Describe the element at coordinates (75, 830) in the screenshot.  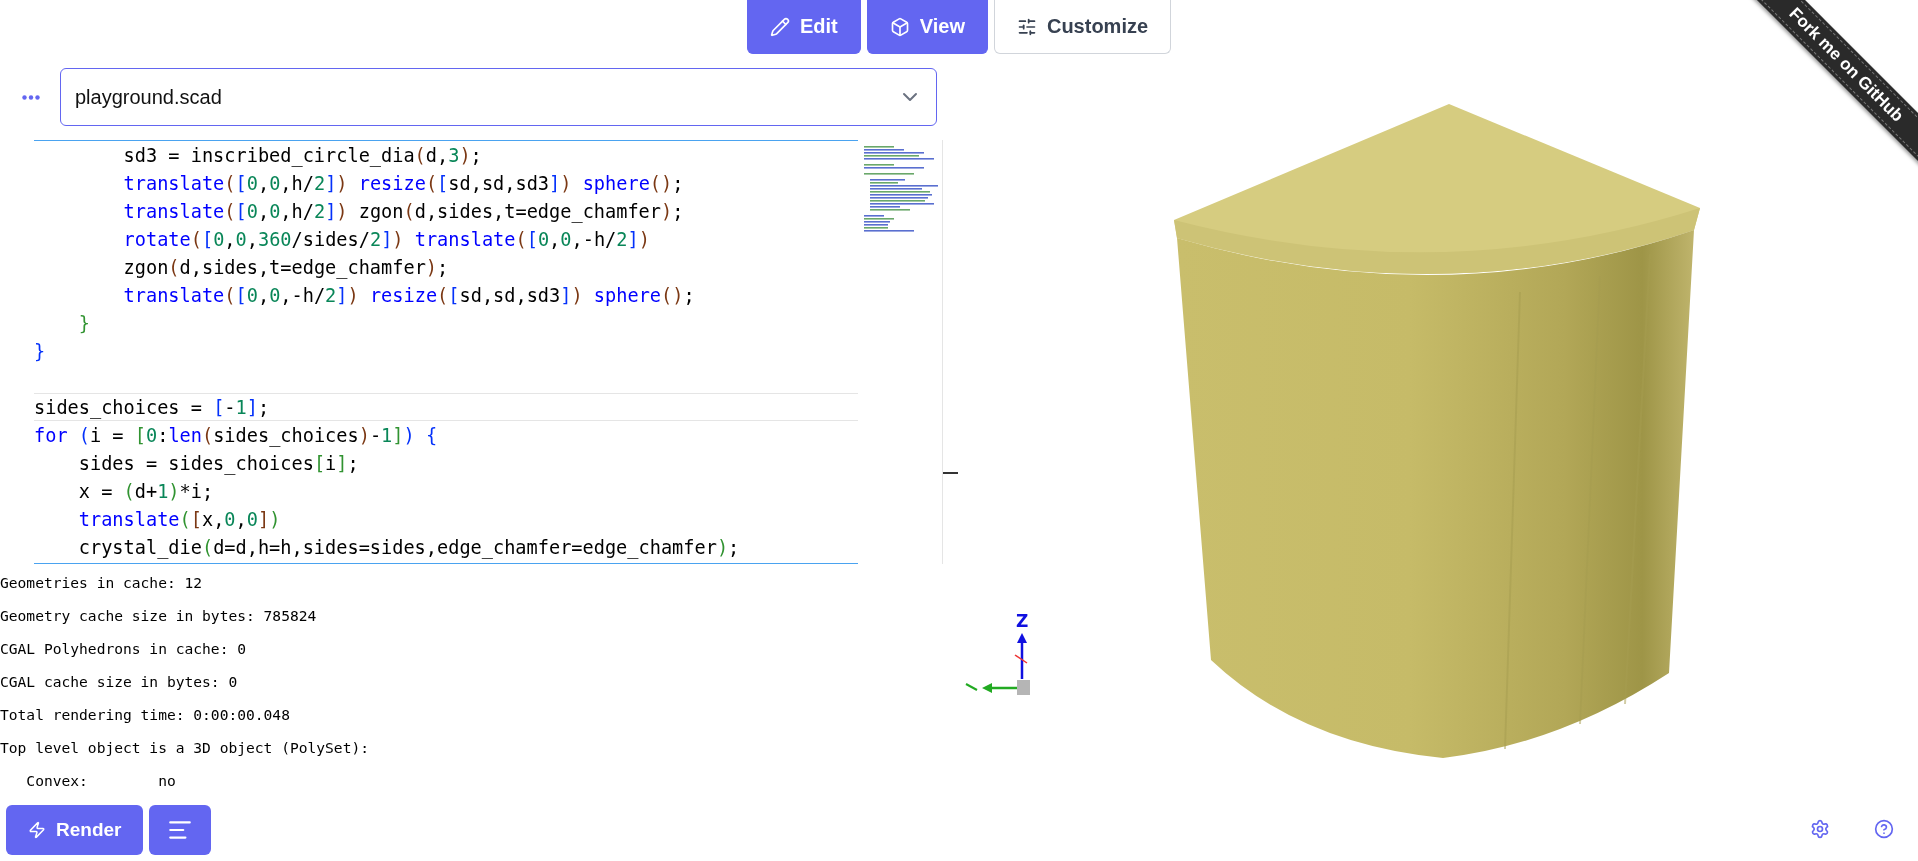
I see `render-button: Render` at that location.